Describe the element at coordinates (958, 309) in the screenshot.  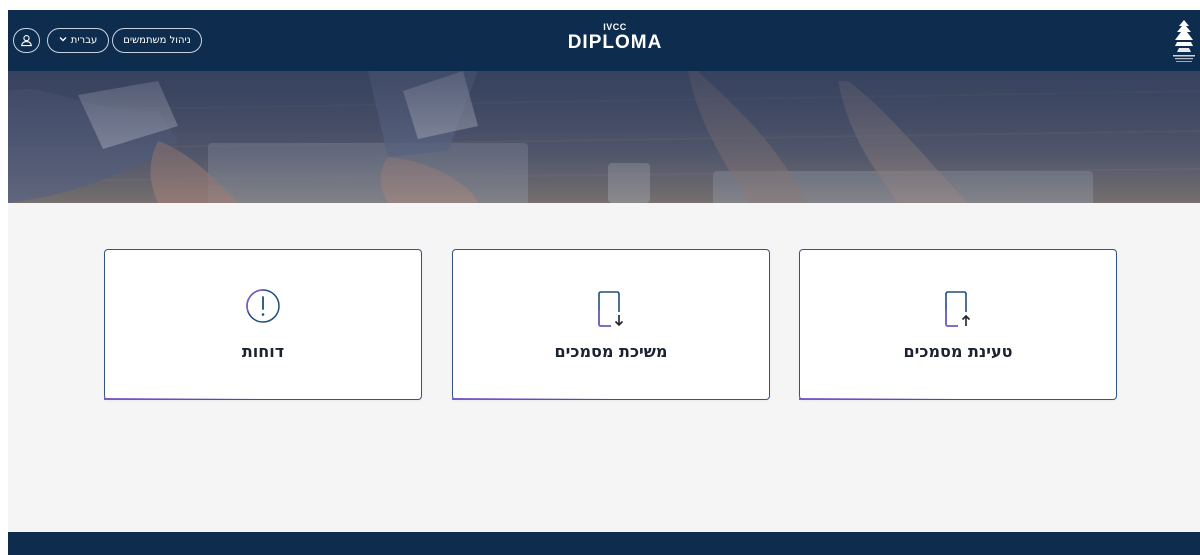
I see `document-upload-icon` at that location.